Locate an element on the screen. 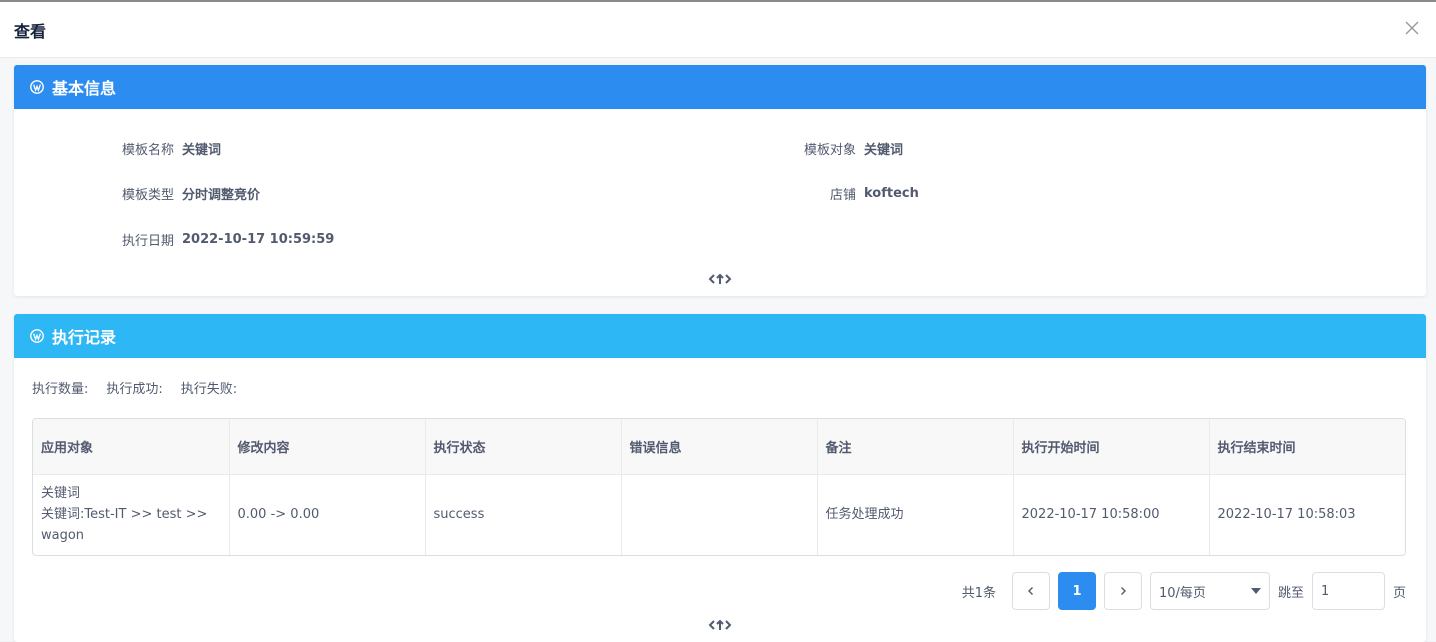  stat-fail: 执行失败: is located at coordinates (209, 389).